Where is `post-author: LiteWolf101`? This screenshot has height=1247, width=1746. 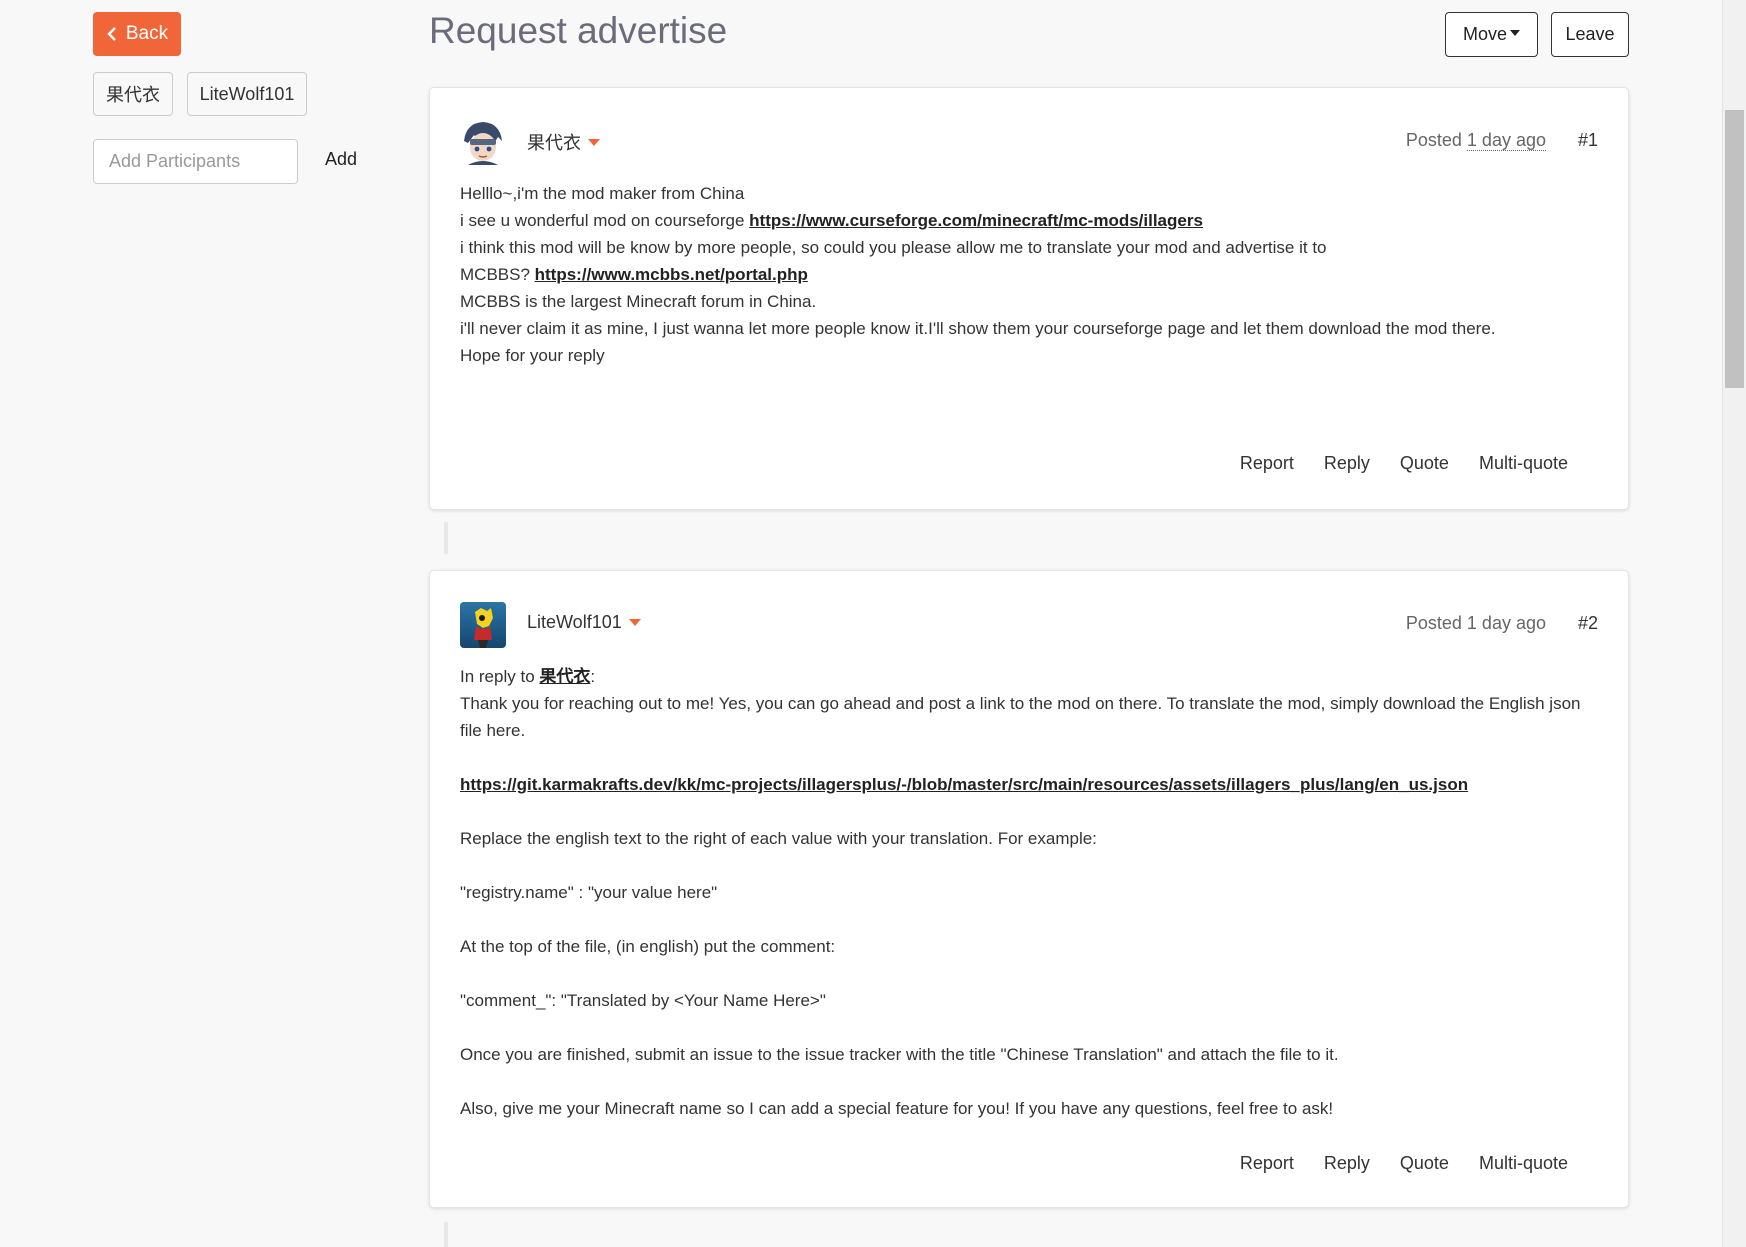
post-author: LiteWolf101 is located at coordinates (584, 622).